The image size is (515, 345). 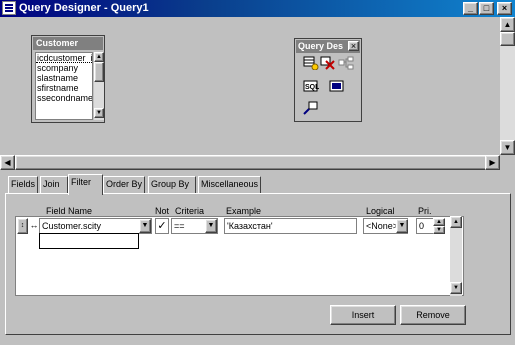 What do you see at coordinates (190, 211) in the screenshot?
I see `header-criteria: Criteria` at bounding box center [190, 211].